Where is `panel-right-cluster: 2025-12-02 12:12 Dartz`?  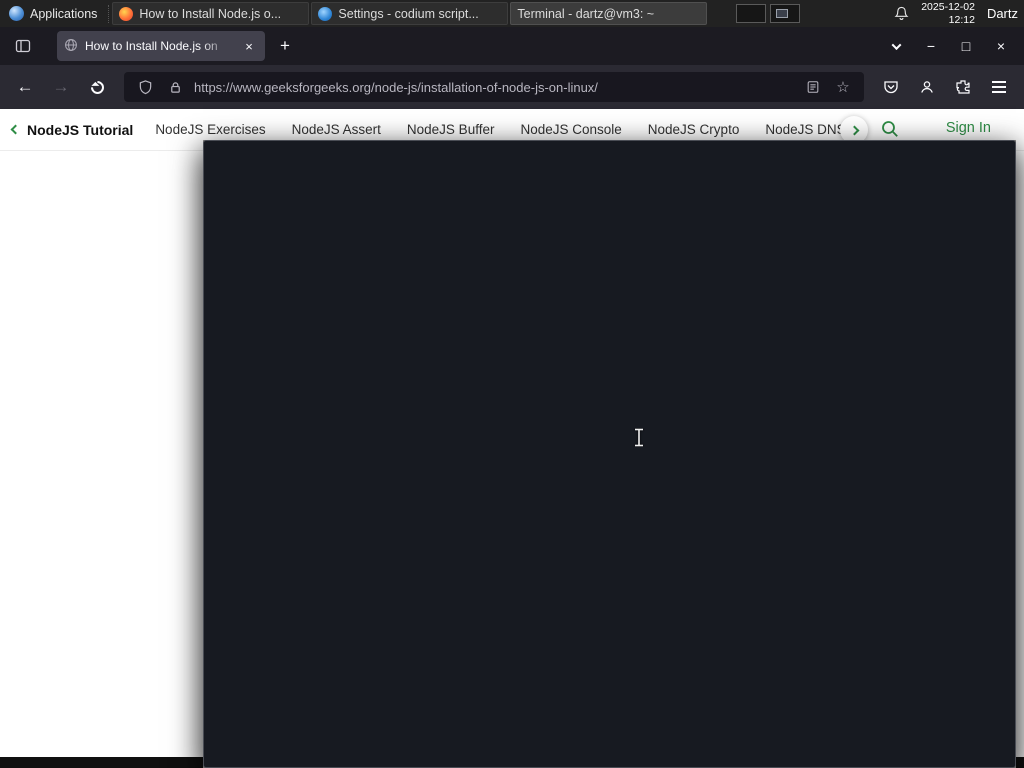
panel-right-cluster: 2025-12-02 12:12 Dartz is located at coordinates (959, 13).